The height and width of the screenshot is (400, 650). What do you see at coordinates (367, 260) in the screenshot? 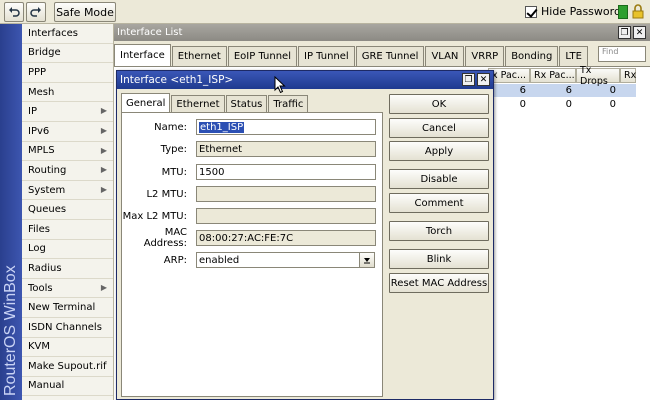
I see `arp-dropdown-button` at bounding box center [367, 260].